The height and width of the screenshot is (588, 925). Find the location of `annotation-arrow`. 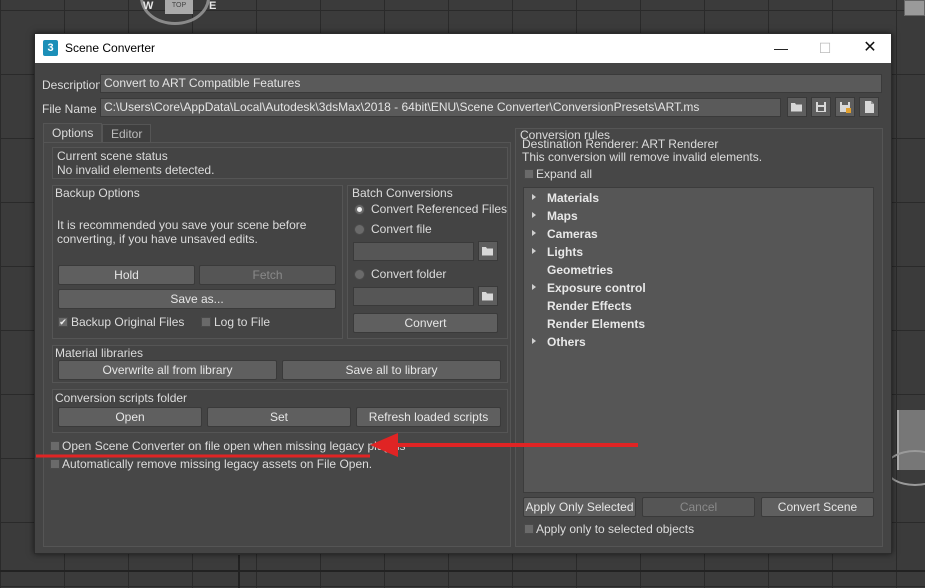

annotation-arrow is located at coordinates (337, 445).